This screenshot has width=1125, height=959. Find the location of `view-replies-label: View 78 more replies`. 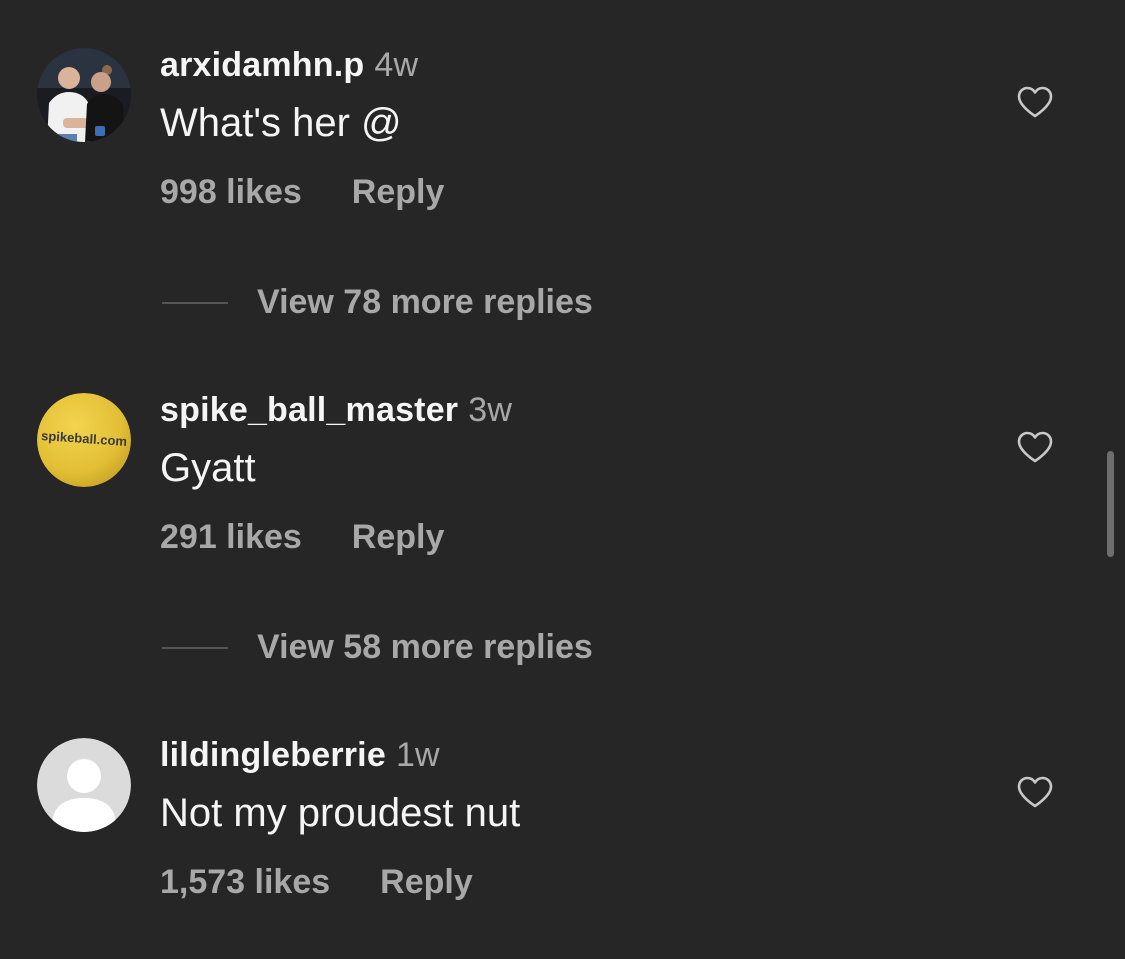

view-replies-label: View 78 more replies is located at coordinates (425, 302).